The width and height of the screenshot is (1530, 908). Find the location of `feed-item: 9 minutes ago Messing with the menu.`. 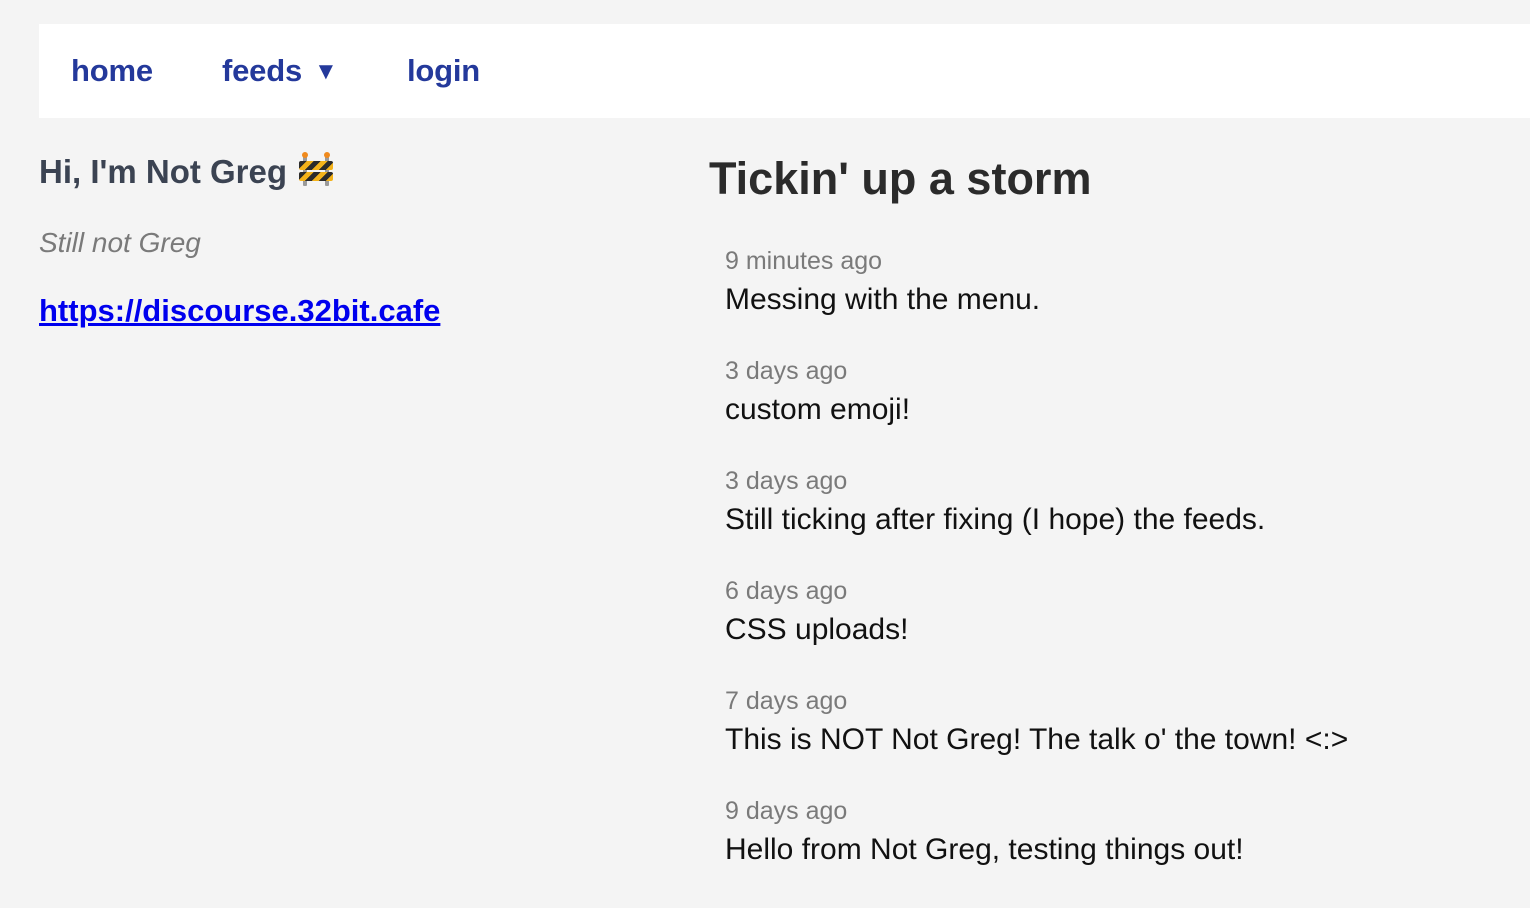

feed-item: 9 minutes ago Messing with the menu. is located at coordinates (1036, 299).